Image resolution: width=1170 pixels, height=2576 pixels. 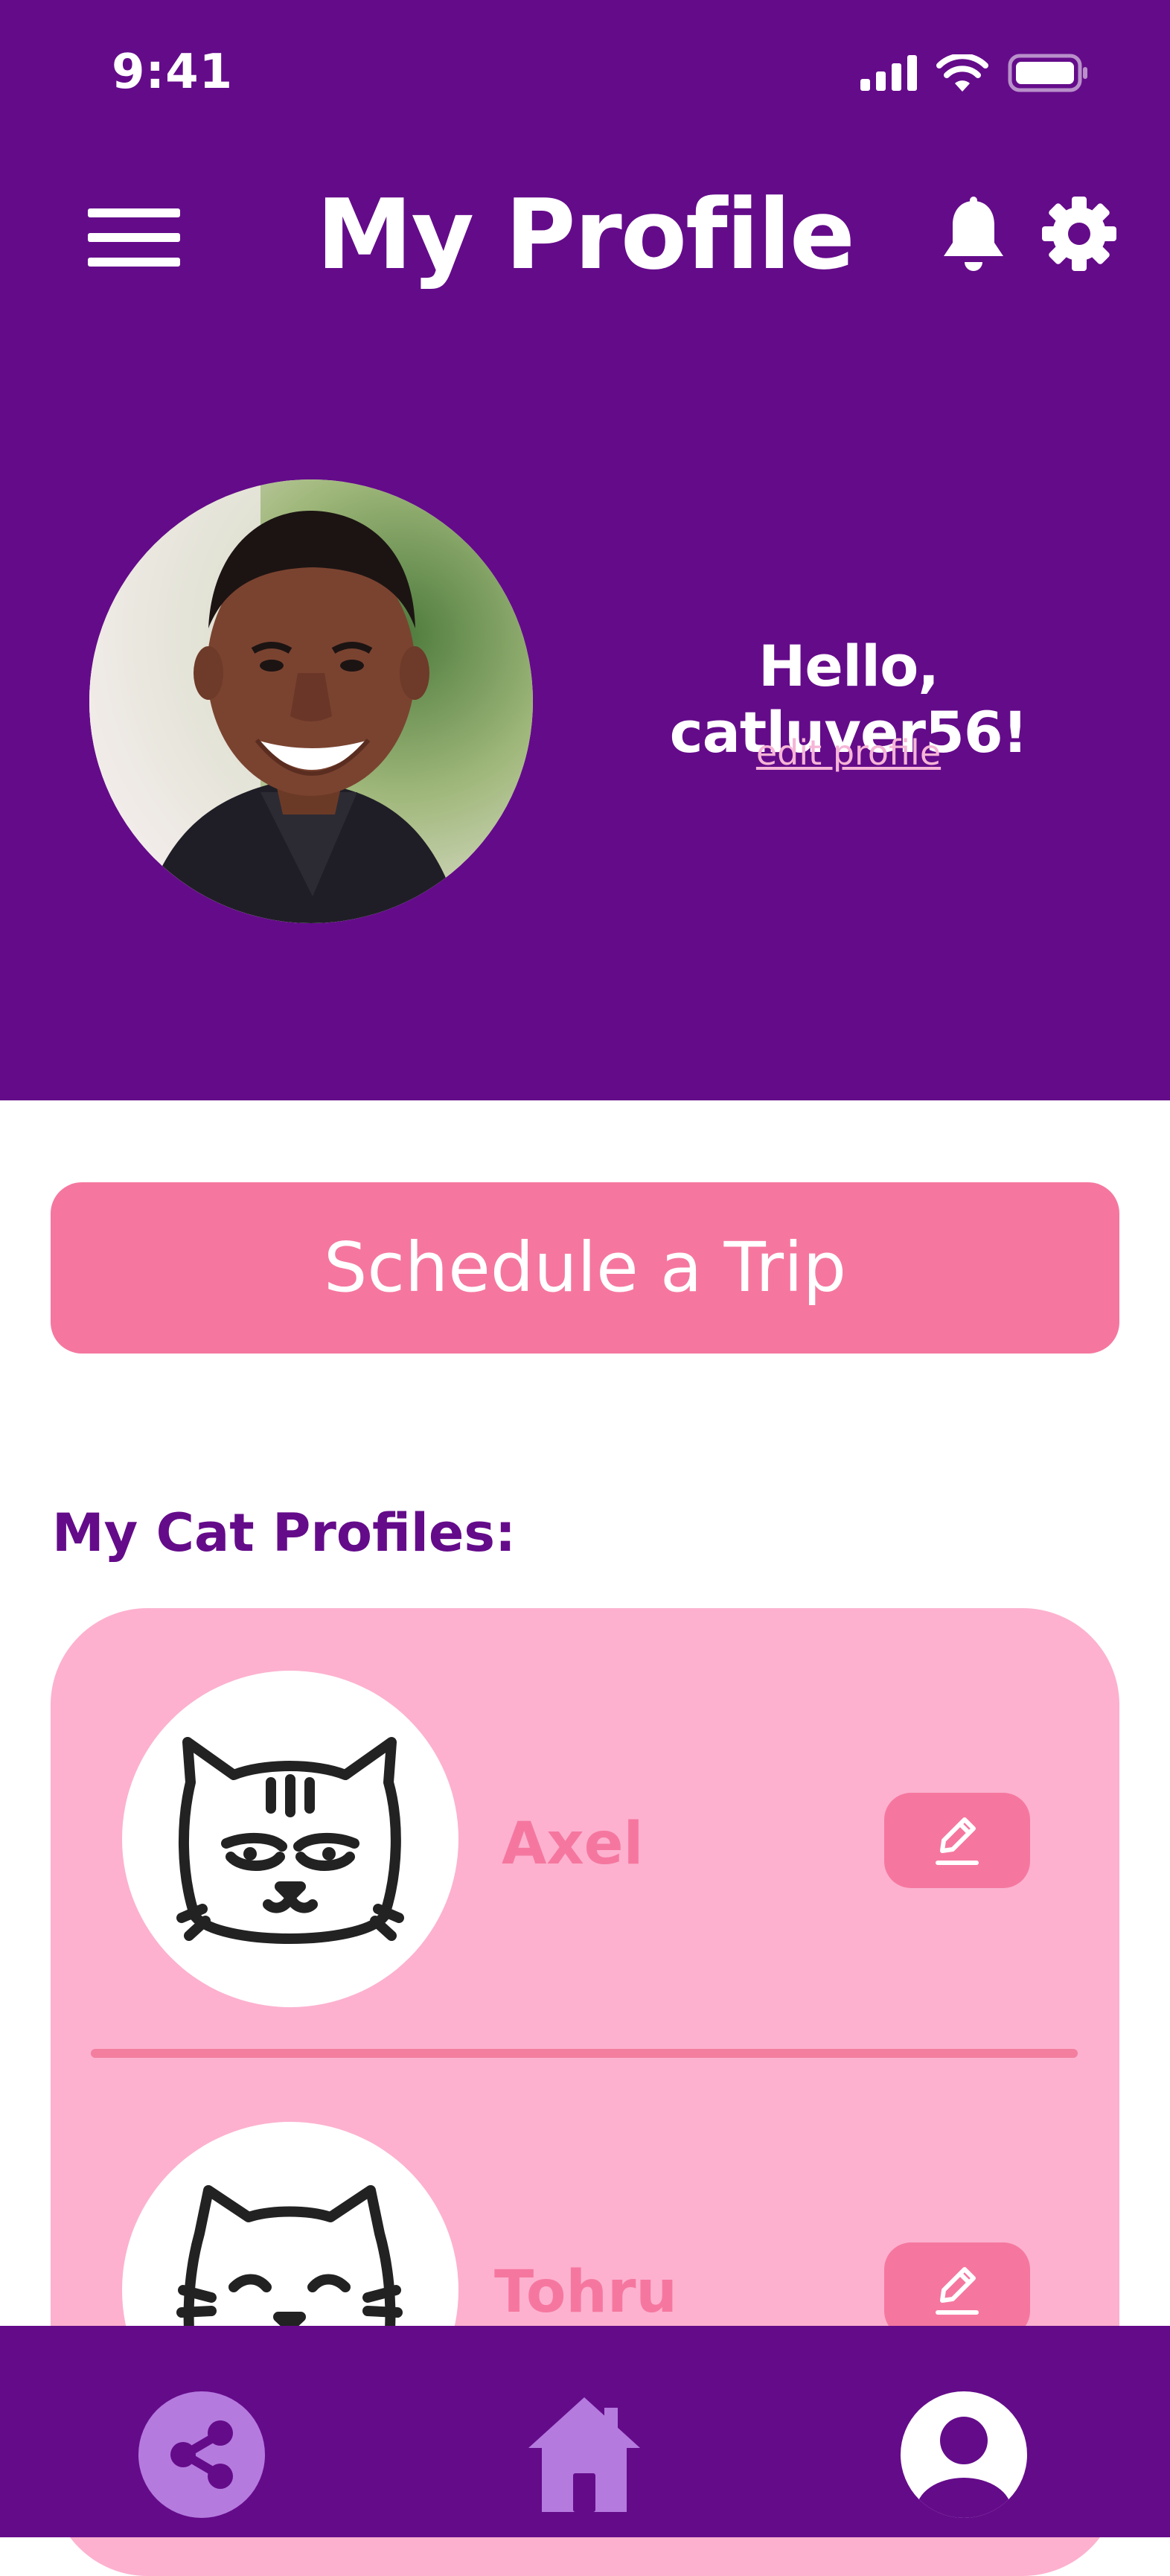 I want to click on bottom-navigation, so click(x=585, y=2431).